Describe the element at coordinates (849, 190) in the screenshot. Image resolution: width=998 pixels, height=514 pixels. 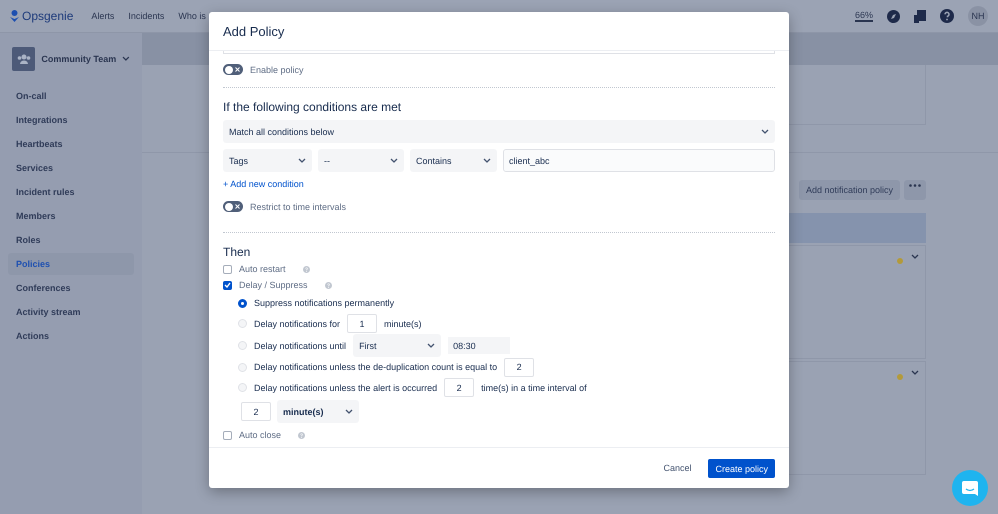
I see `add-policy-button: Add notification policy` at that location.